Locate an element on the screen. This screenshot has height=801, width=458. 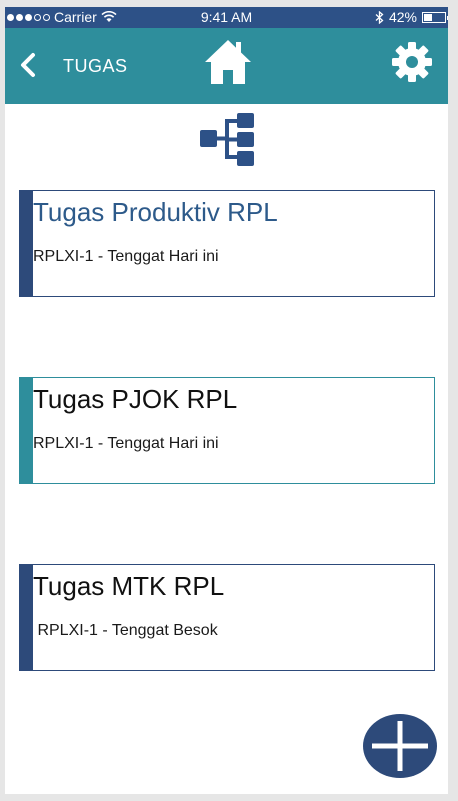
chevron-left-icon is located at coordinates (28, 65).